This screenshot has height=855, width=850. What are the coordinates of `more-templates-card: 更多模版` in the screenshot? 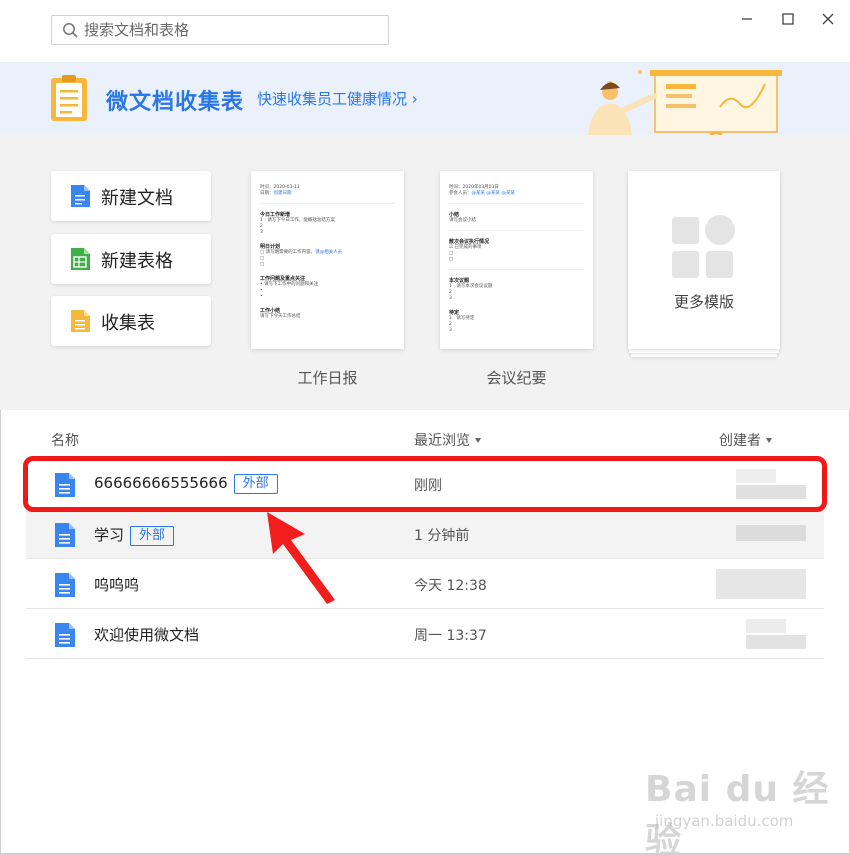 It's located at (704, 264).